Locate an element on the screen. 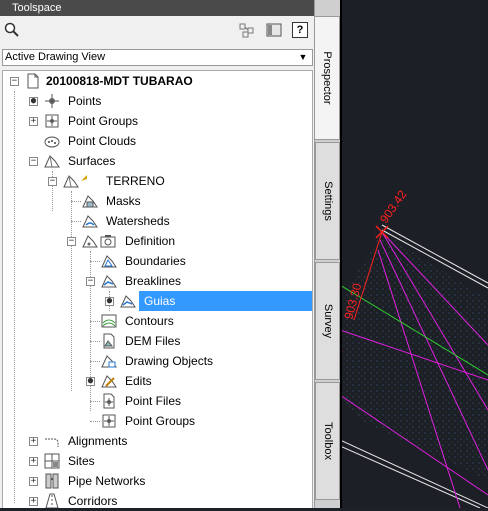  definition-icon is located at coordinates (90, 241).